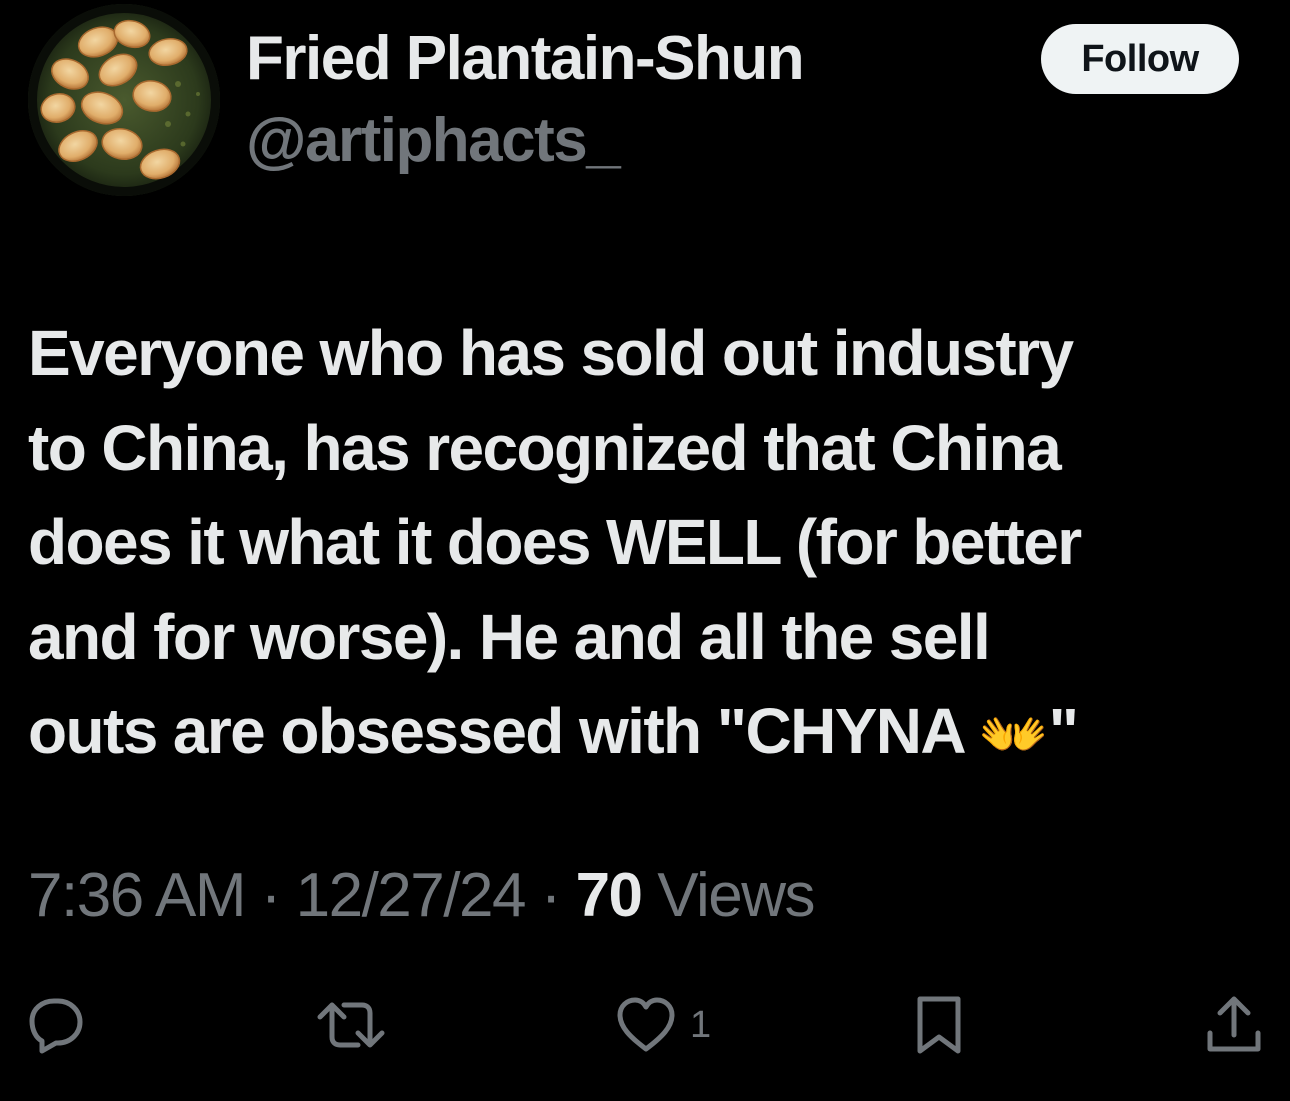 This screenshot has height=1101, width=1290. I want to click on retweet-button, so click(351, 1025).